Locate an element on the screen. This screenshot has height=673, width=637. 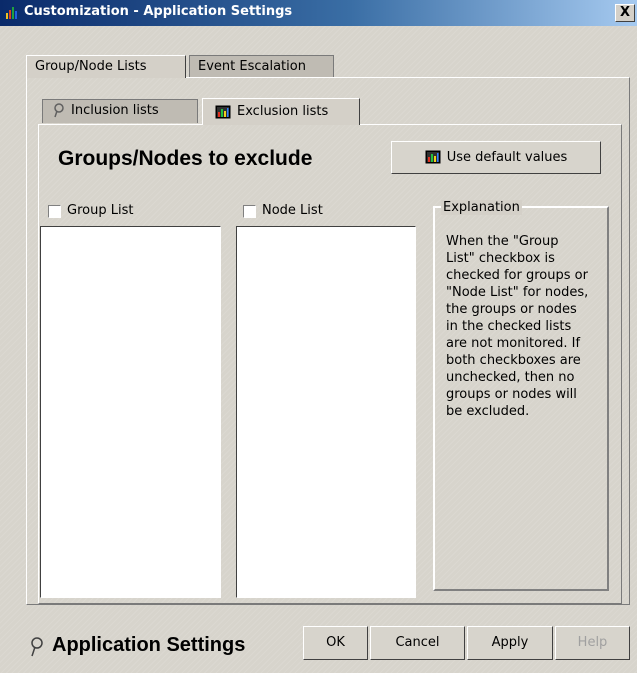
use-default-values-label: Use default values is located at coordinates (507, 157).